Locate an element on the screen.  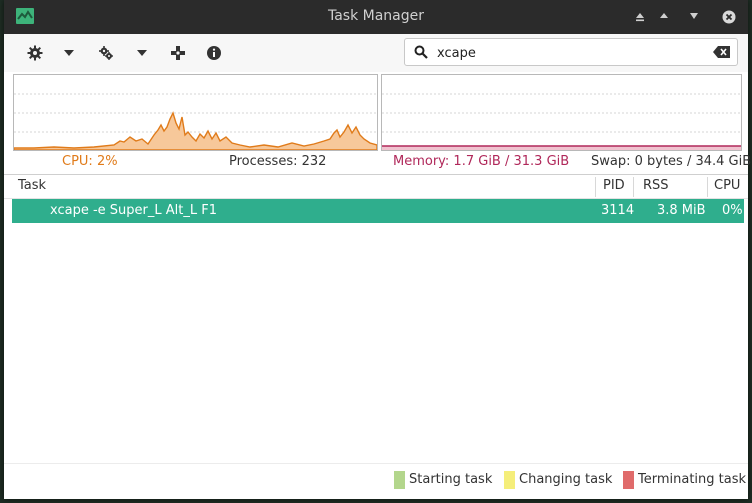
minimize-button is located at coordinates (640, 17).